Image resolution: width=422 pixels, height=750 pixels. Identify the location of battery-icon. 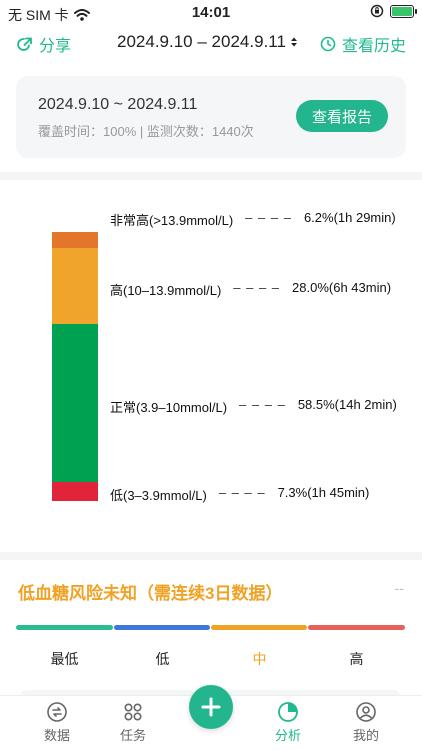
(403, 11).